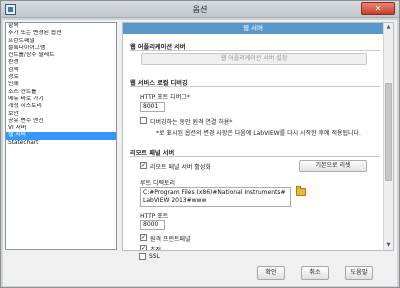 This screenshot has width=400, height=288. What do you see at coordinates (301, 191) in the screenshot?
I see `browse-folder-icon` at bounding box center [301, 191].